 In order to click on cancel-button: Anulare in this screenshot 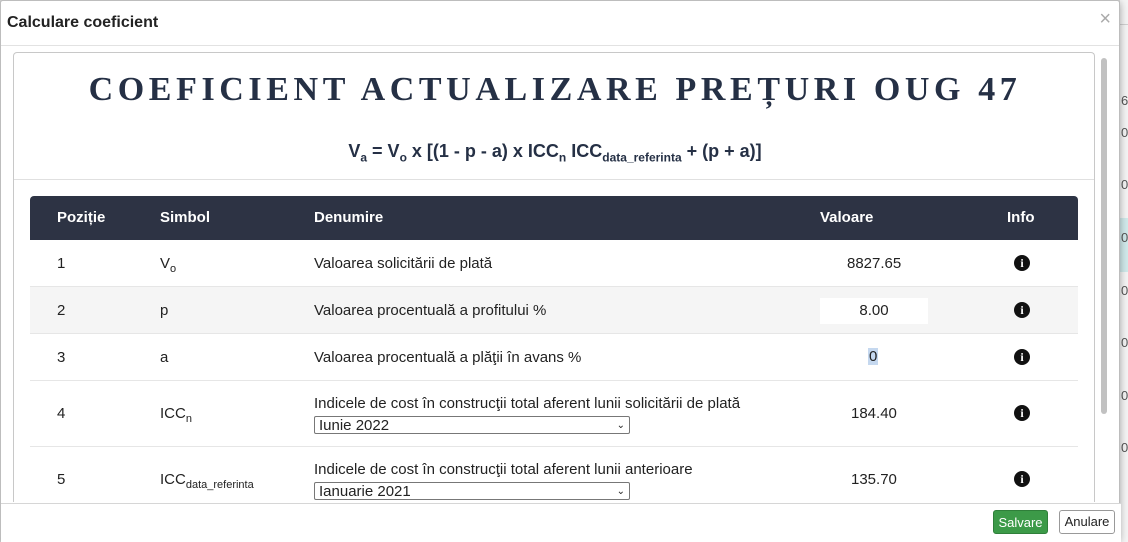, I will do `click(1087, 522)`.